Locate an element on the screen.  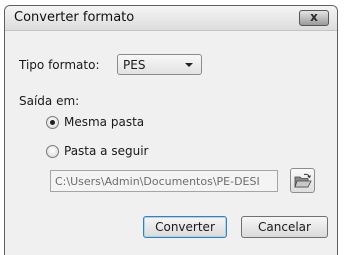
format-type-label: Tipo formato: is located at coordinates (59, 65).